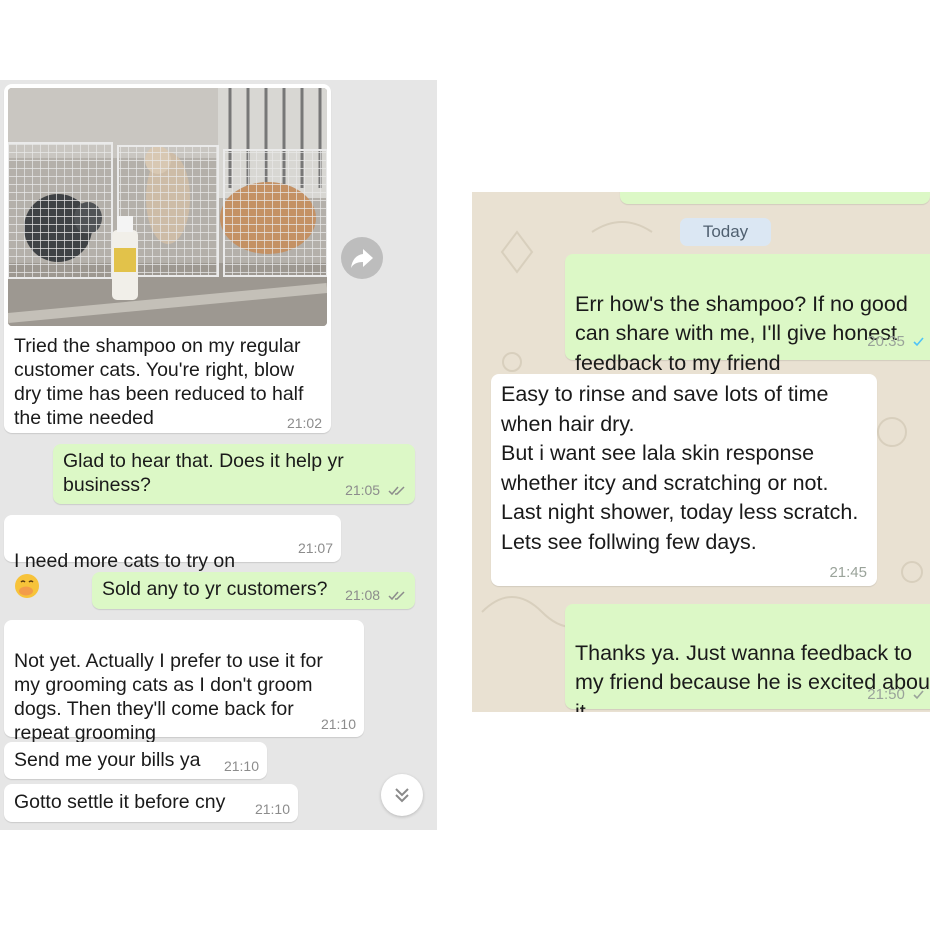 This screenshot has height=930, width=930. What do you see at coordinates (304, 423) in the screenshot?
I see `message-time: 21:02` at bounding box center [304, 423].